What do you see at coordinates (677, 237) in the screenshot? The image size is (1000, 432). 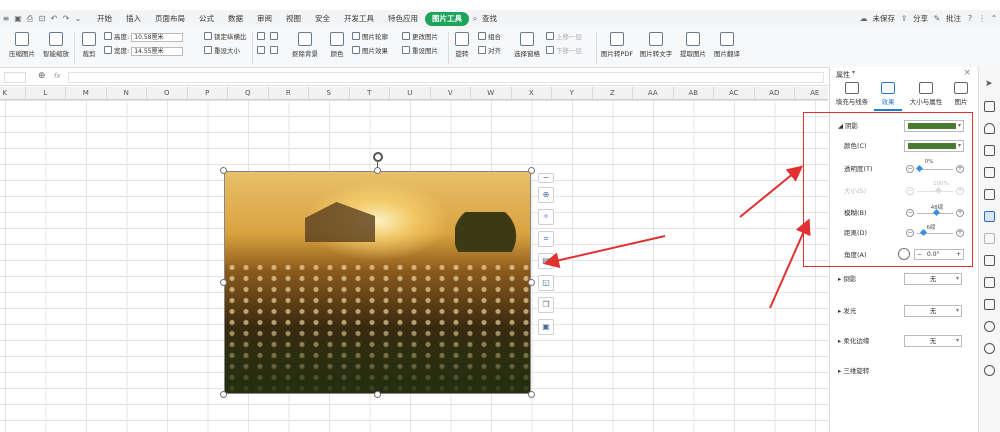 I see `annotation-arrows` at bounding box center [677, 237].